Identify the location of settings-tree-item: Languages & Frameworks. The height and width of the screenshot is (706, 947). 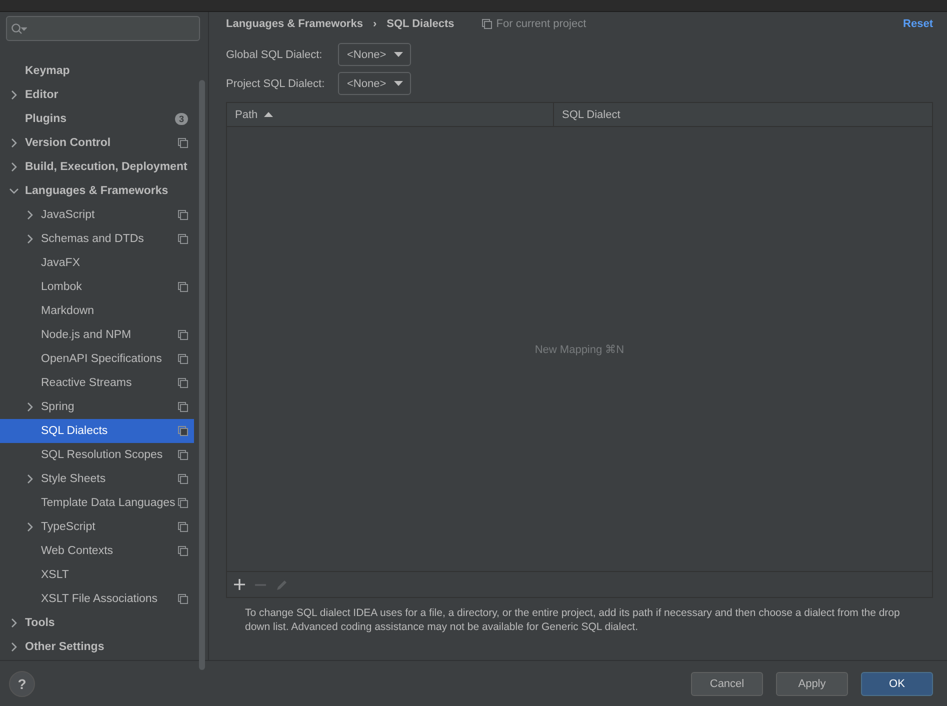
(97, 191).